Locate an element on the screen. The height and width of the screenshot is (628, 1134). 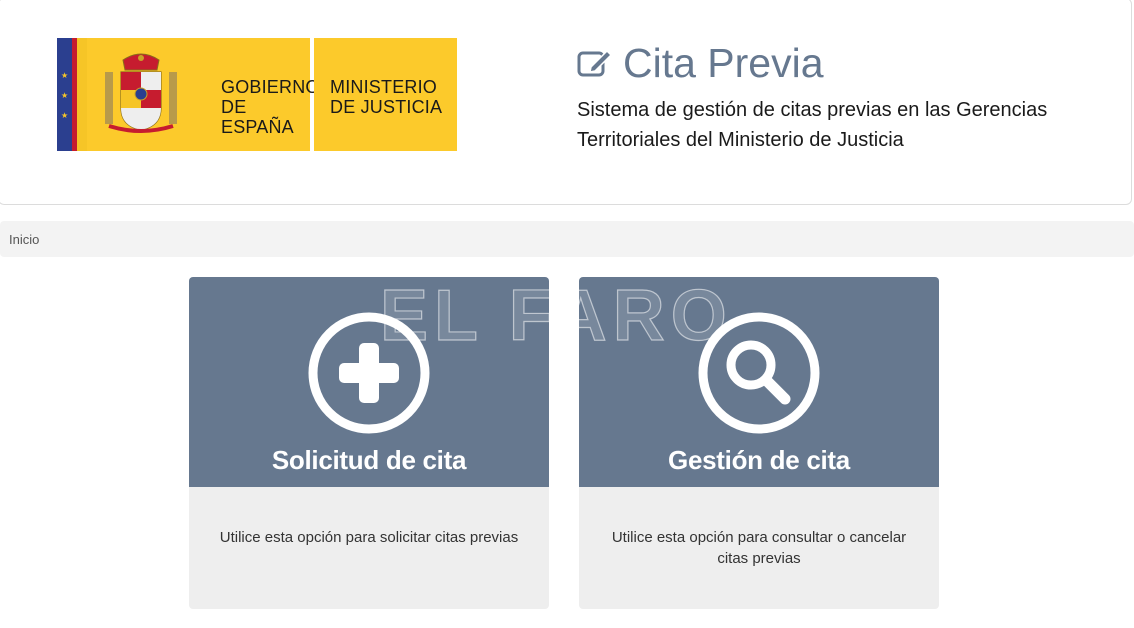
subtitle-line-2: Territoriales del Ministerio de Justicia is located at coordinates (740, 140).